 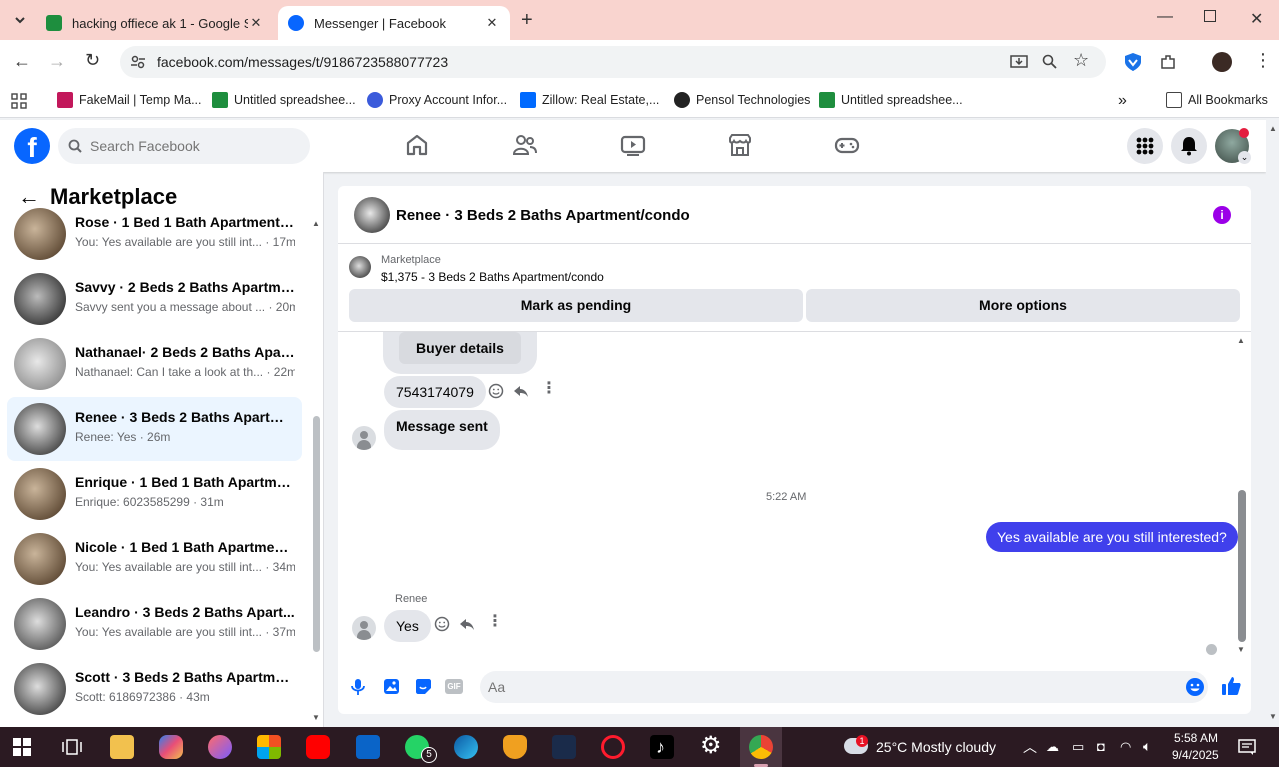 What do you see at coordinates (22, 61) in the screenshot?
I see `back-icon: ←` at bounding box center [22, 61].